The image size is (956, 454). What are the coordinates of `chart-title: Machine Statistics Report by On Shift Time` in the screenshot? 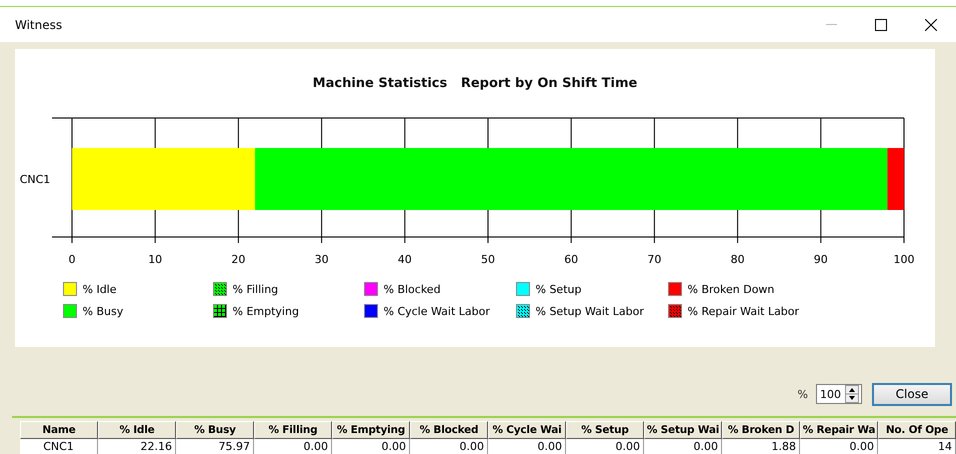 It's located at (475, 84).